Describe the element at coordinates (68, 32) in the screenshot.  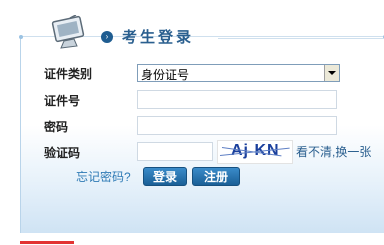
I see `computer-monitor-icon` at that location.